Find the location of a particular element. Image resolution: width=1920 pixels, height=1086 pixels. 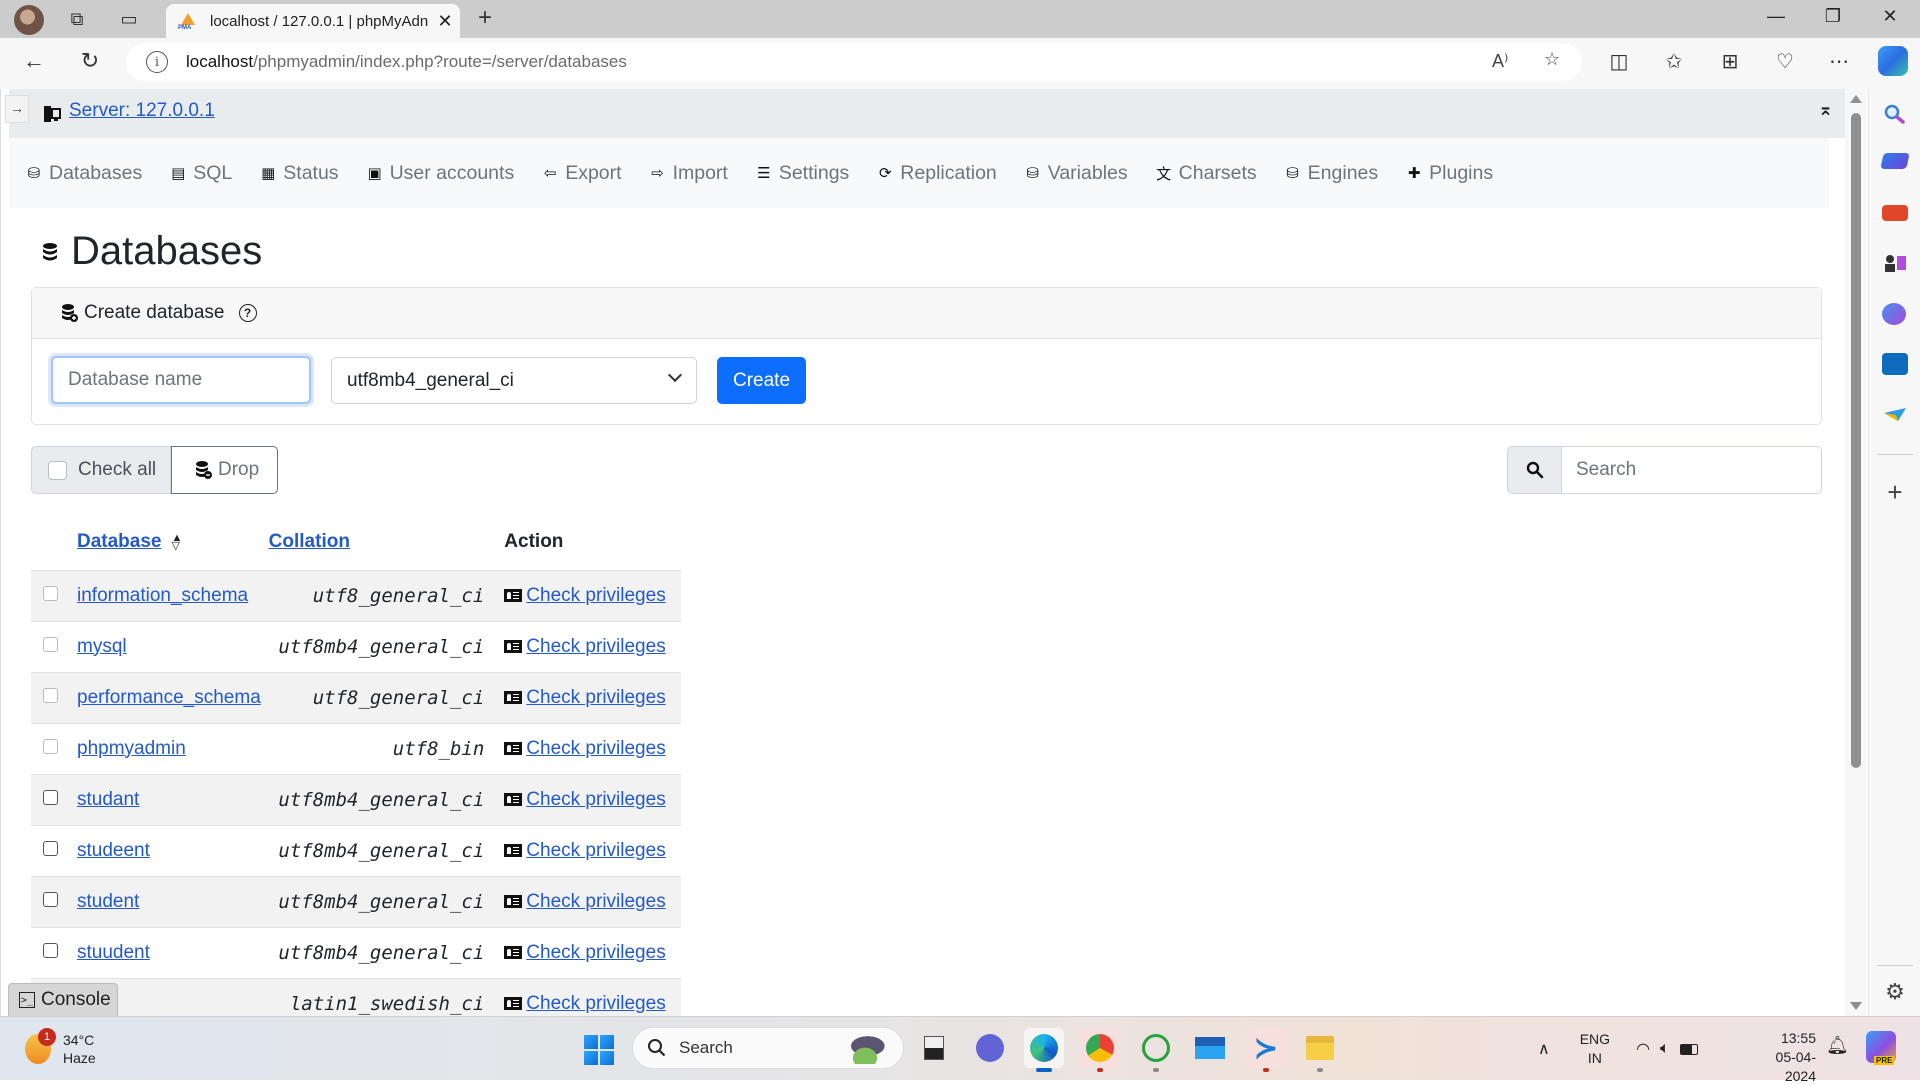

workspaces-icon: ⧉ is located at coordinates (77, 19).